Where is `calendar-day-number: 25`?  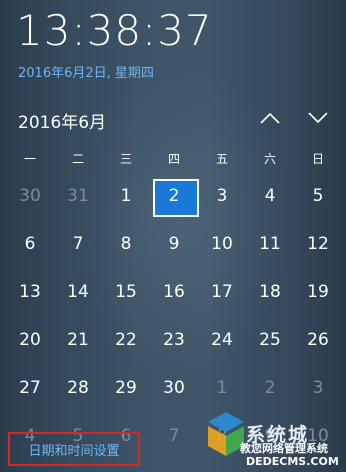
calendar-day-number: 25 is located at coordinates (270, 340).